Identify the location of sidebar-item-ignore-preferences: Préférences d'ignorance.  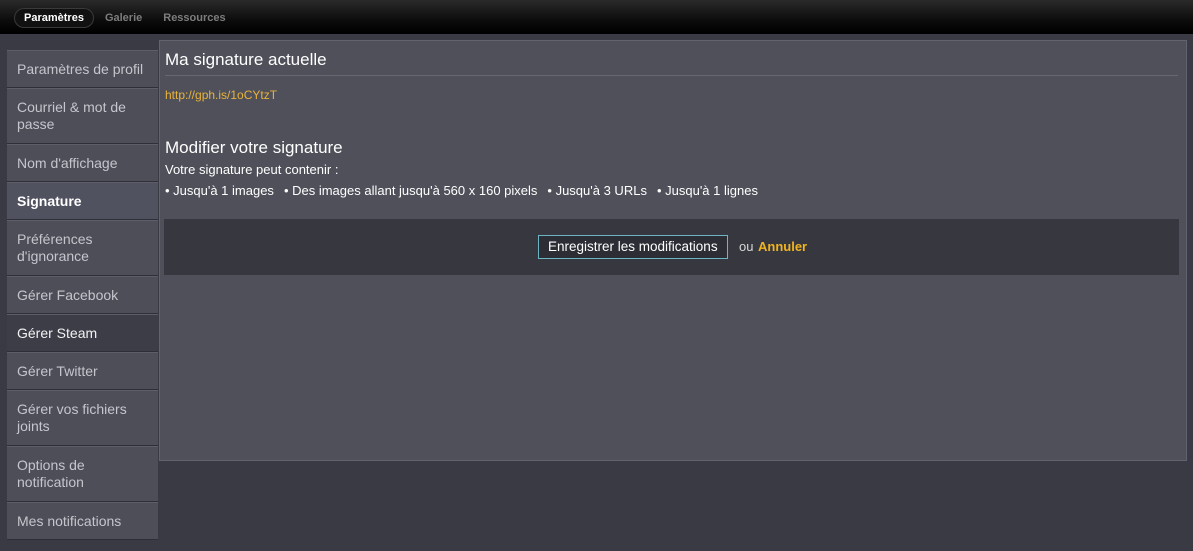
(82, 248).